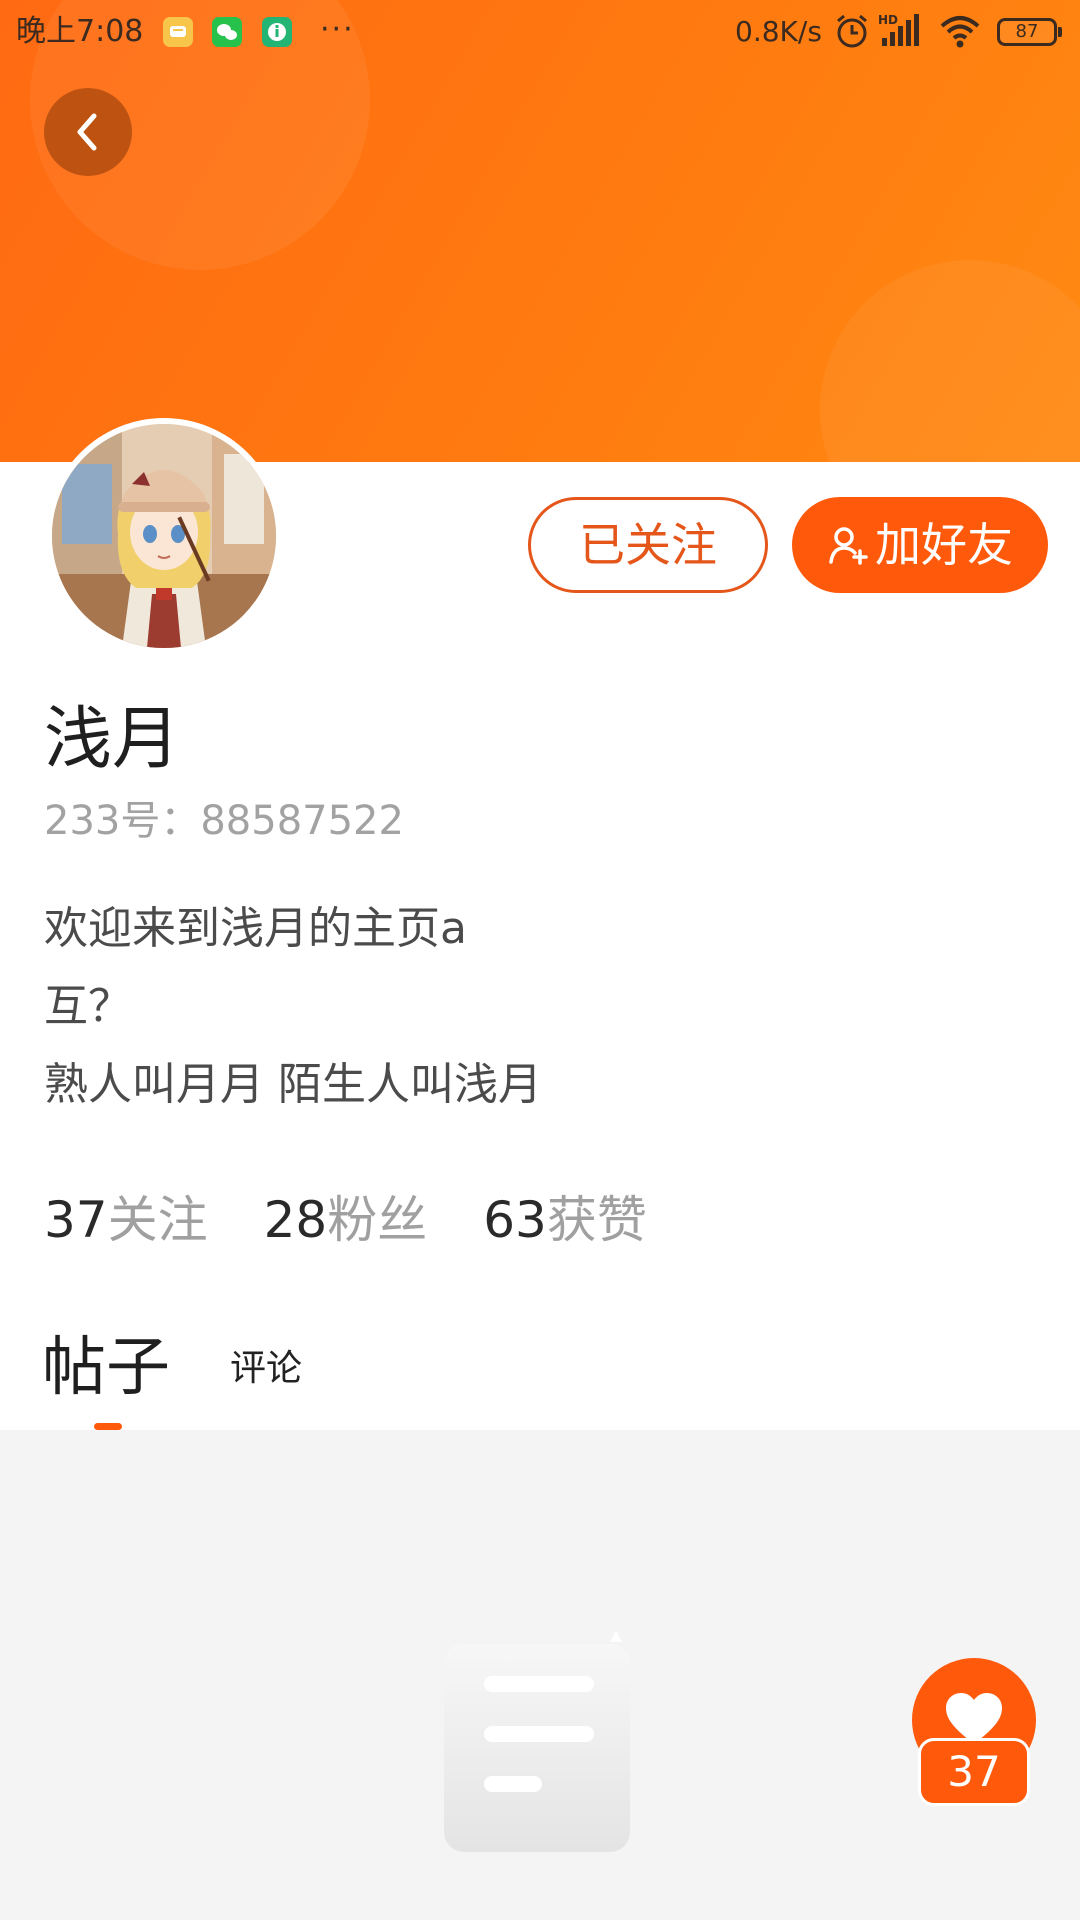 Image resolution: width=1080 pixels, height=1920 pixels. I want to click on back-button, so click(88, 132).